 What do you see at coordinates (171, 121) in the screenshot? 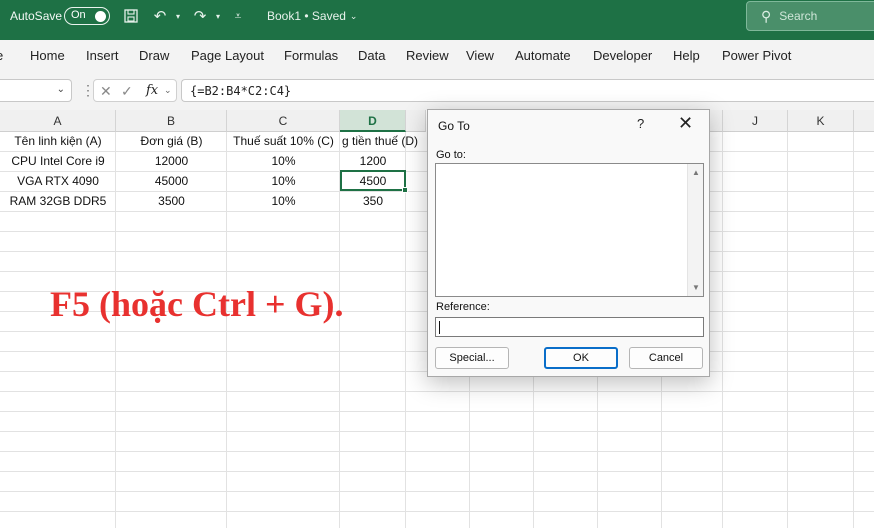
I see `column-header-b: B` at bounding box center [171, 121].